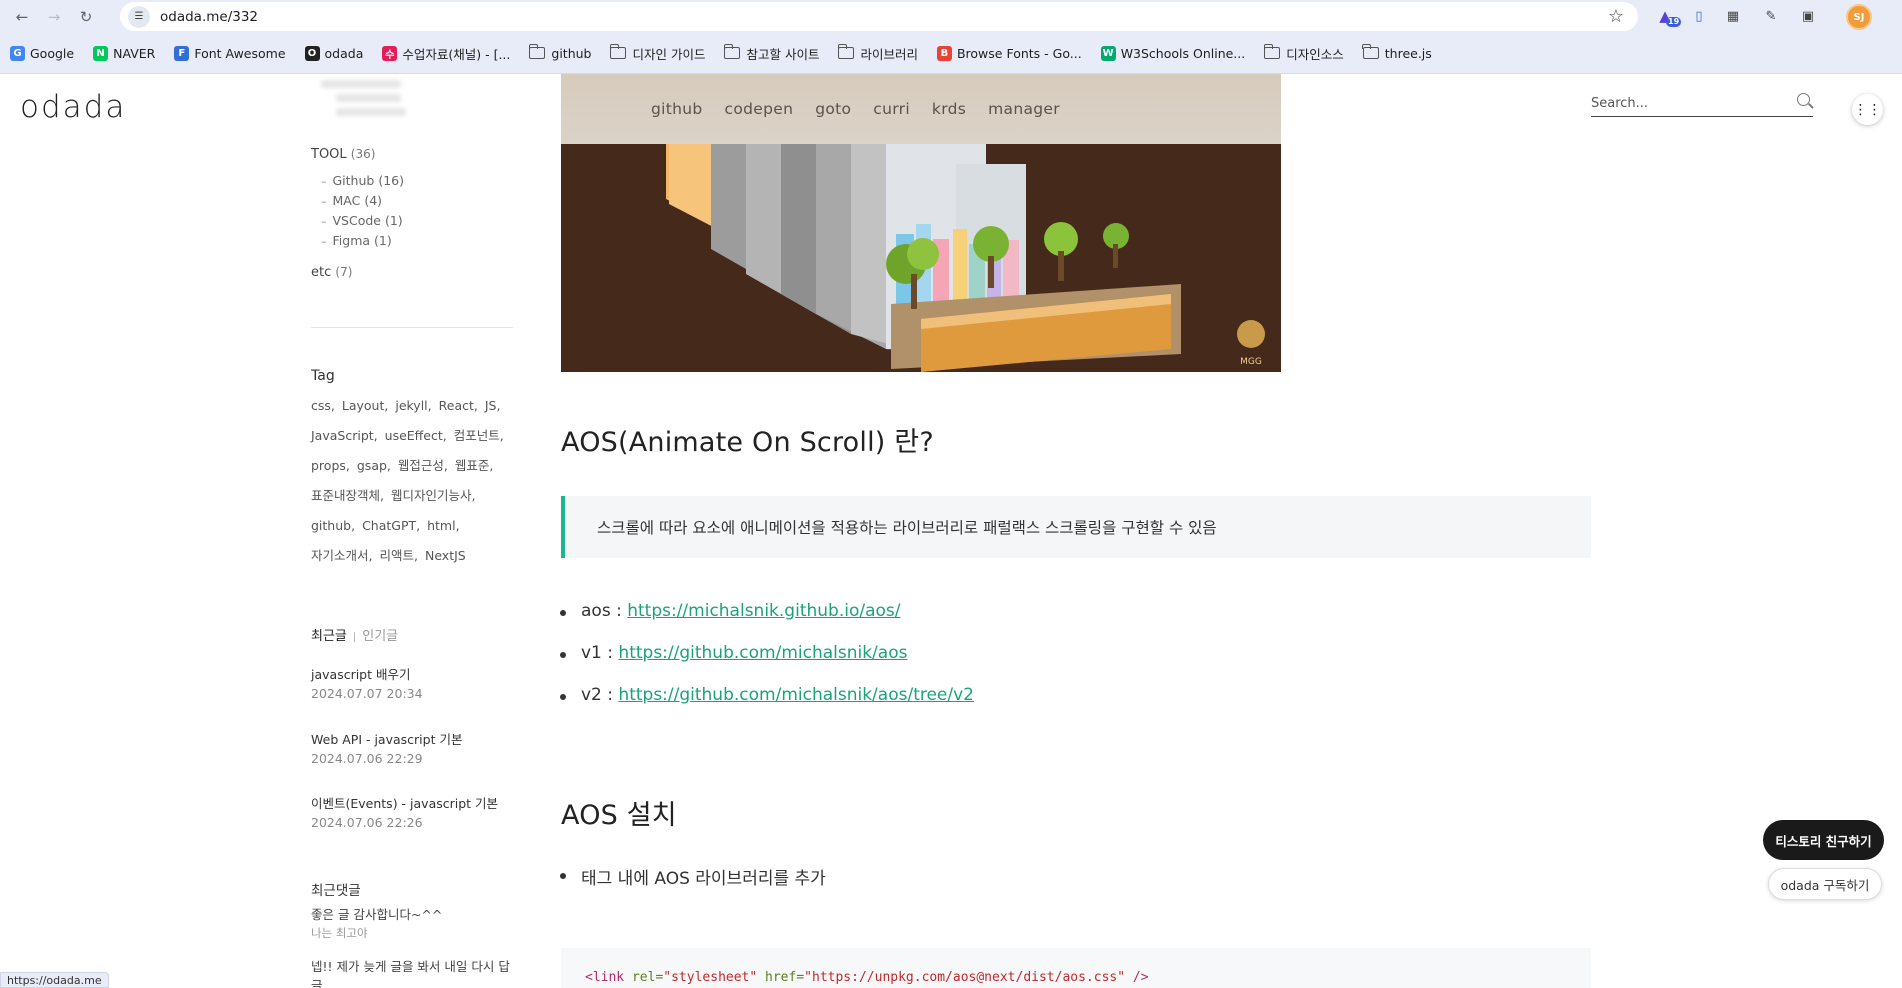  What do you see at coordinates (362, 180) in the screenshot?
I see `subcategory-github: Github (16)` at bounding box center [362, 180].